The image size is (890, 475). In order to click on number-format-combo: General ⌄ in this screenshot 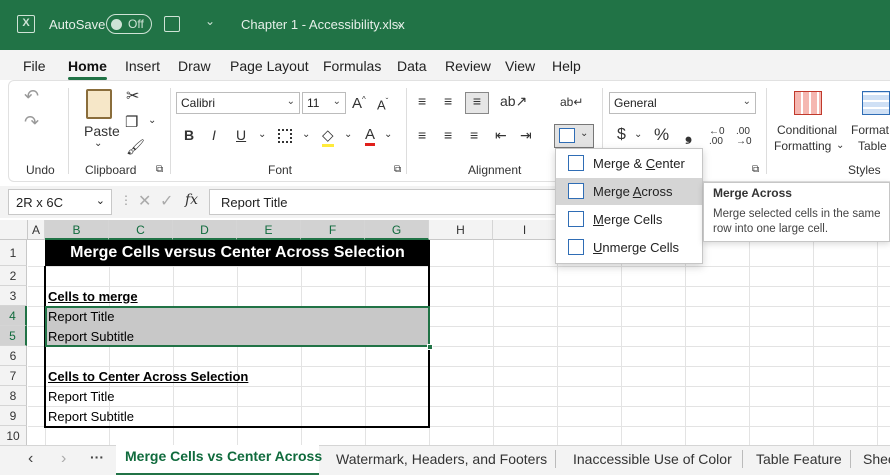, I will do `click(682, 103)`.